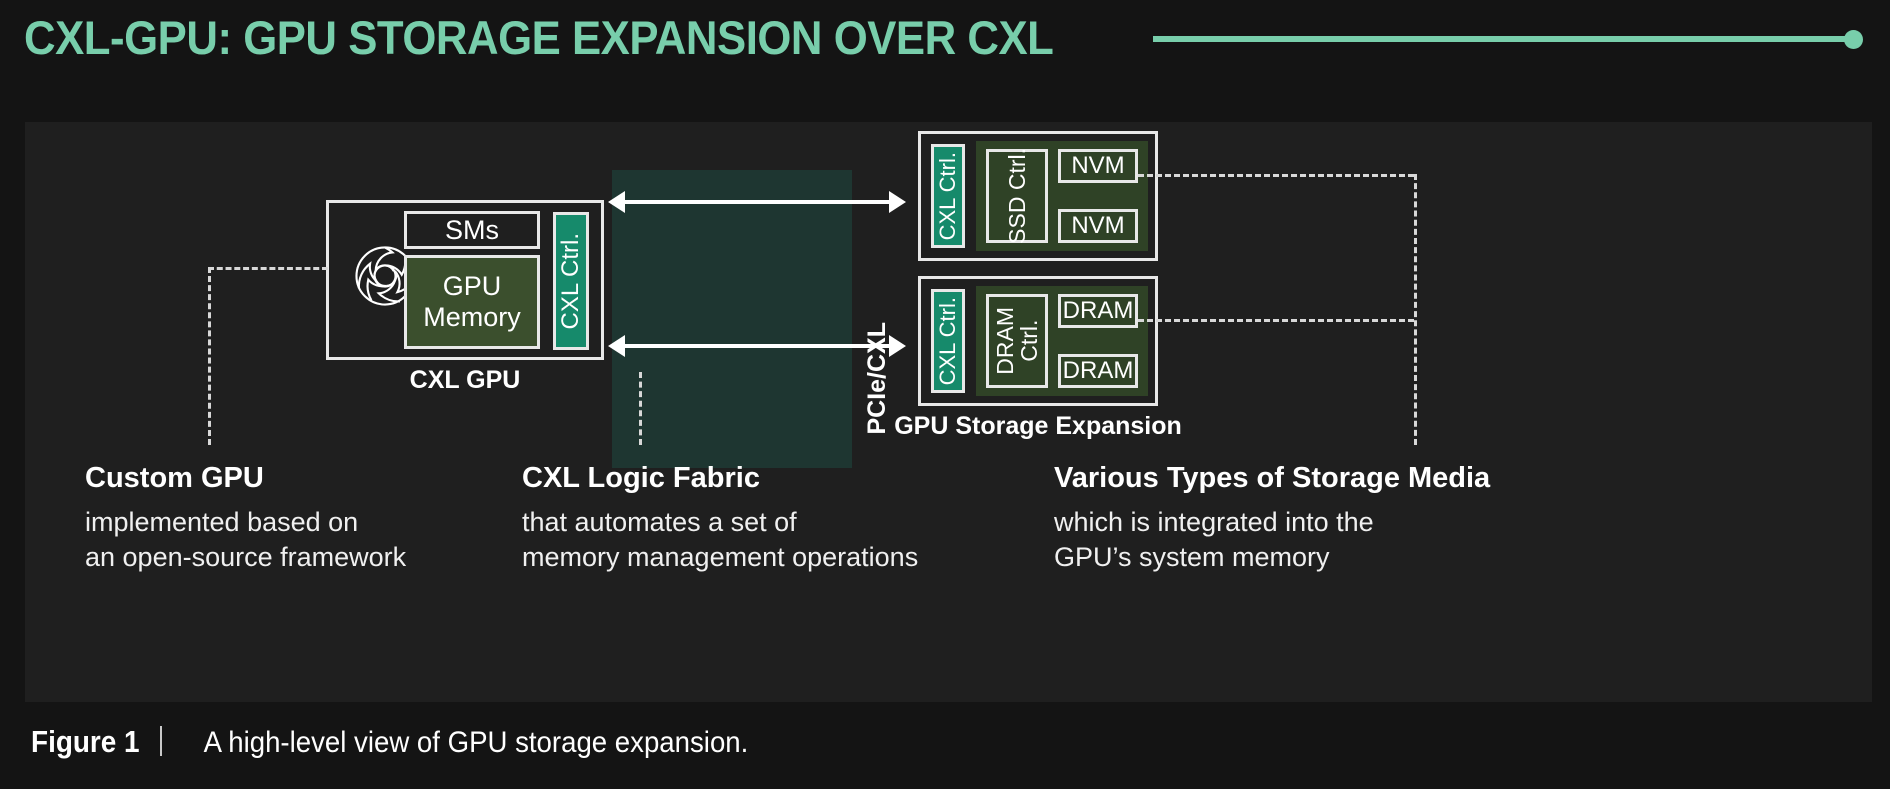 The image size is (1890, 789). Describe the element at coordinates (1192, 556) in the screenshot. I see `annotation-storage-media-line2: GPU’s system memory` at that location.